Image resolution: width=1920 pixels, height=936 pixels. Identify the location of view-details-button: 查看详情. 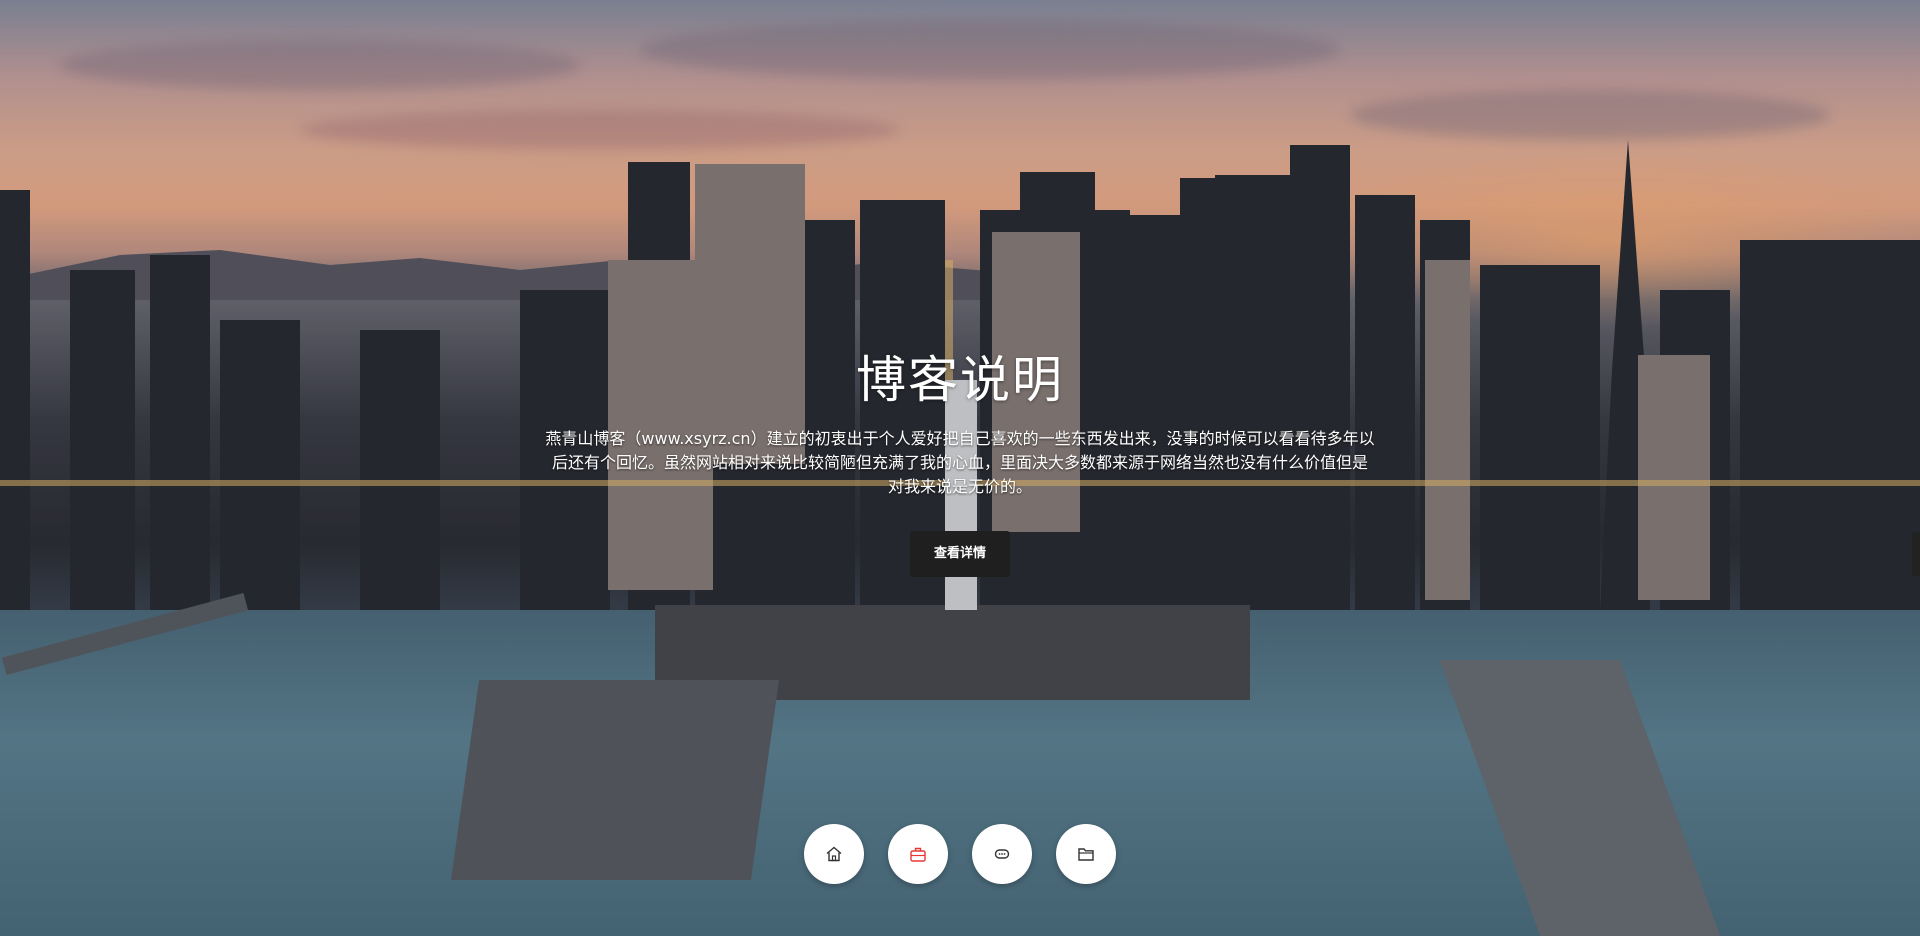
(960, 554).